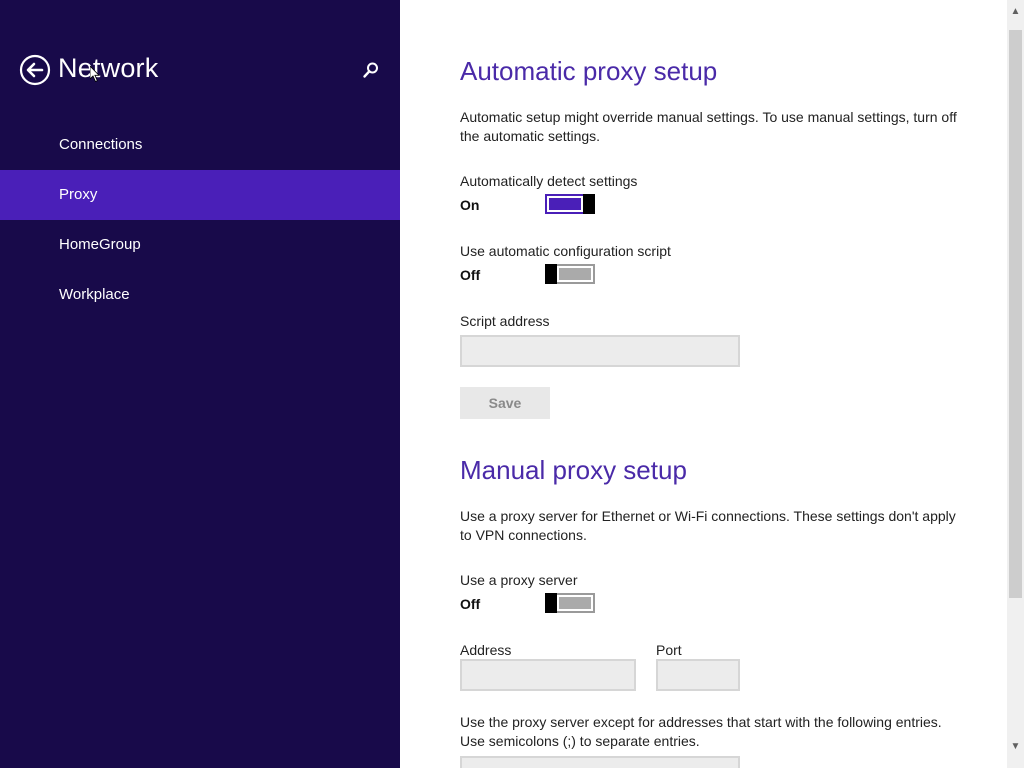 The height and width of the screenshot is (768, 1024). I want to click on config-script-toggle, so click(570, 274).